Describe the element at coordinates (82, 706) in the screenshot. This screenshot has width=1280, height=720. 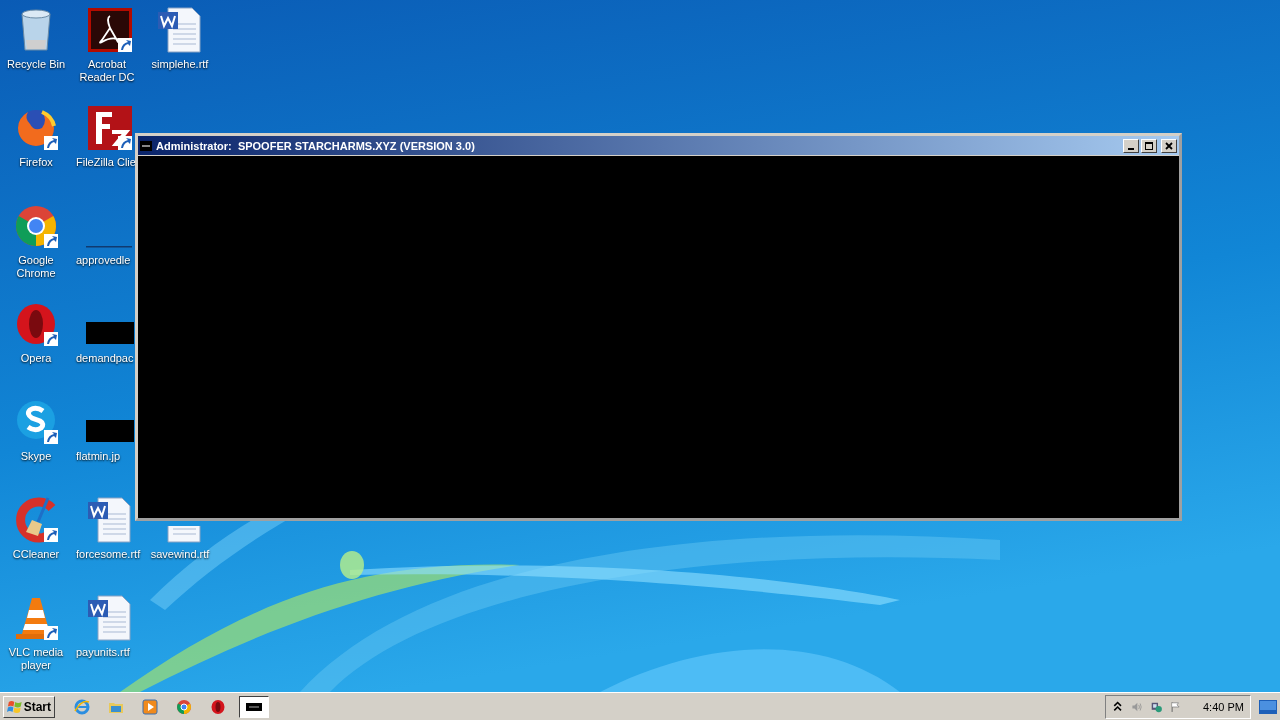
I see `ie-logo-icon` at that location.